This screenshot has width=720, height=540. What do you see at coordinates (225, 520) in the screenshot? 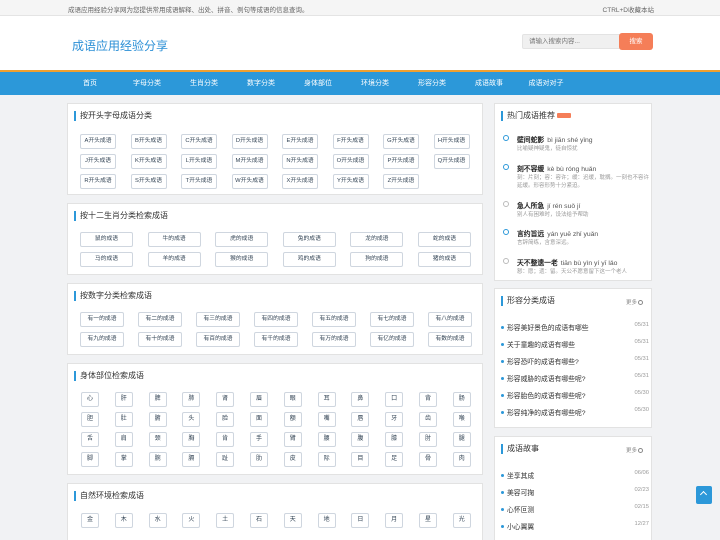
I see `nature-element-link: 土` at bounding box center [225, 520].